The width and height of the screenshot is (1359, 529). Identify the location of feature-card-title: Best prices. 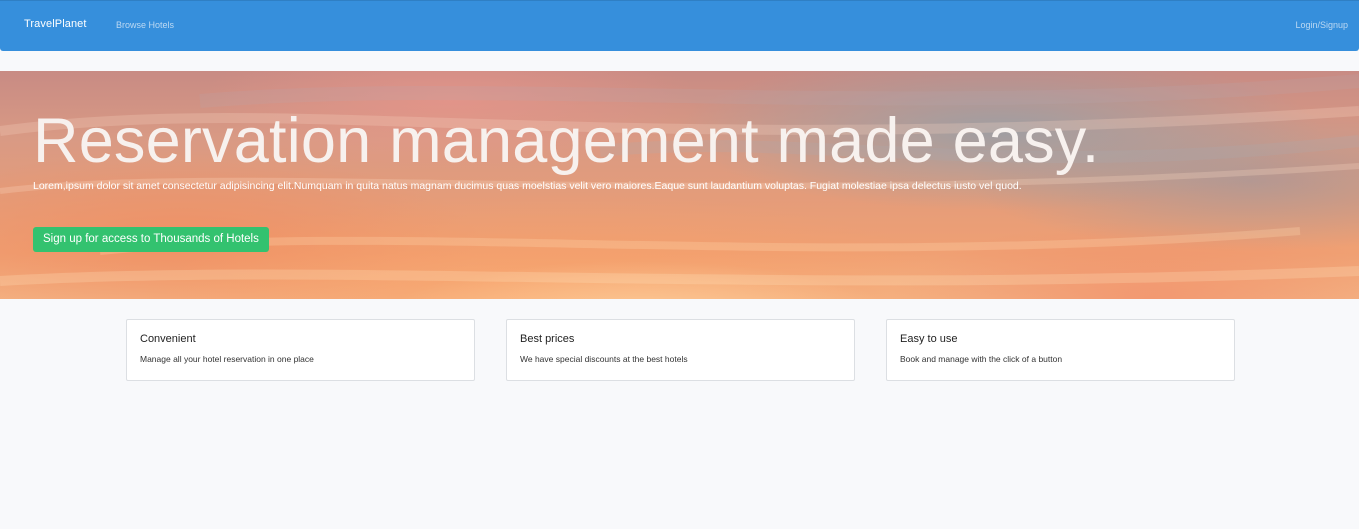
(547, 339).